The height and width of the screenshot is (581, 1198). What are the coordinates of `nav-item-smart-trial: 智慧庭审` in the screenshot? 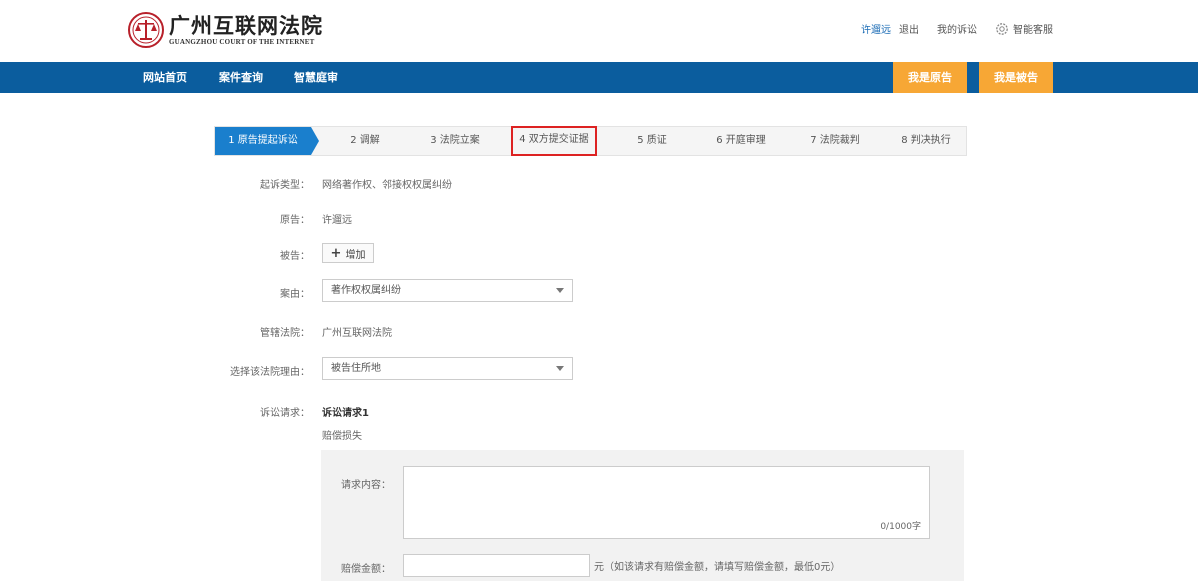 It's located at (316, 77).